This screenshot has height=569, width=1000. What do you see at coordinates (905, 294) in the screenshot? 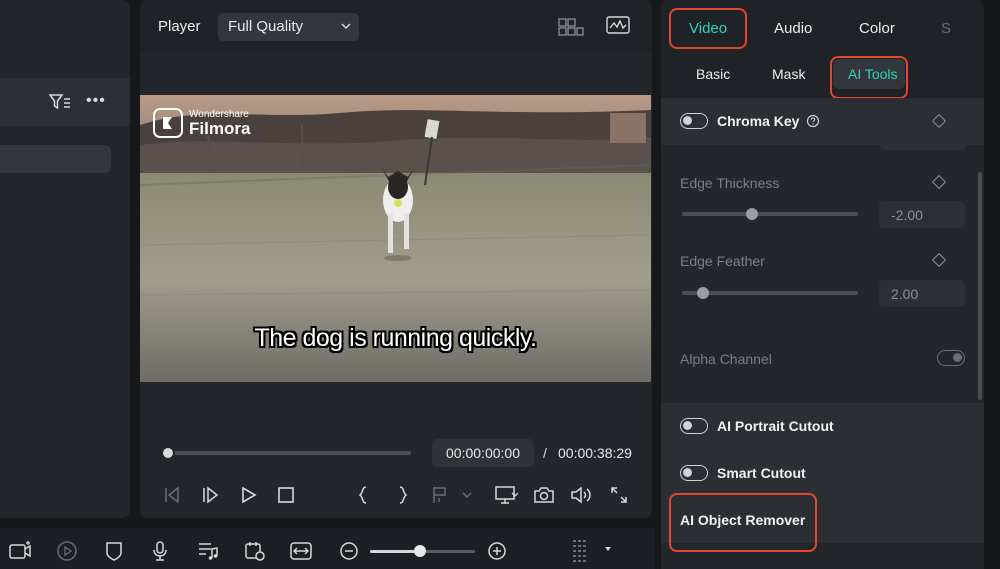
I see `edge-feather-value: 2.00` at bounding box center [905, 294].